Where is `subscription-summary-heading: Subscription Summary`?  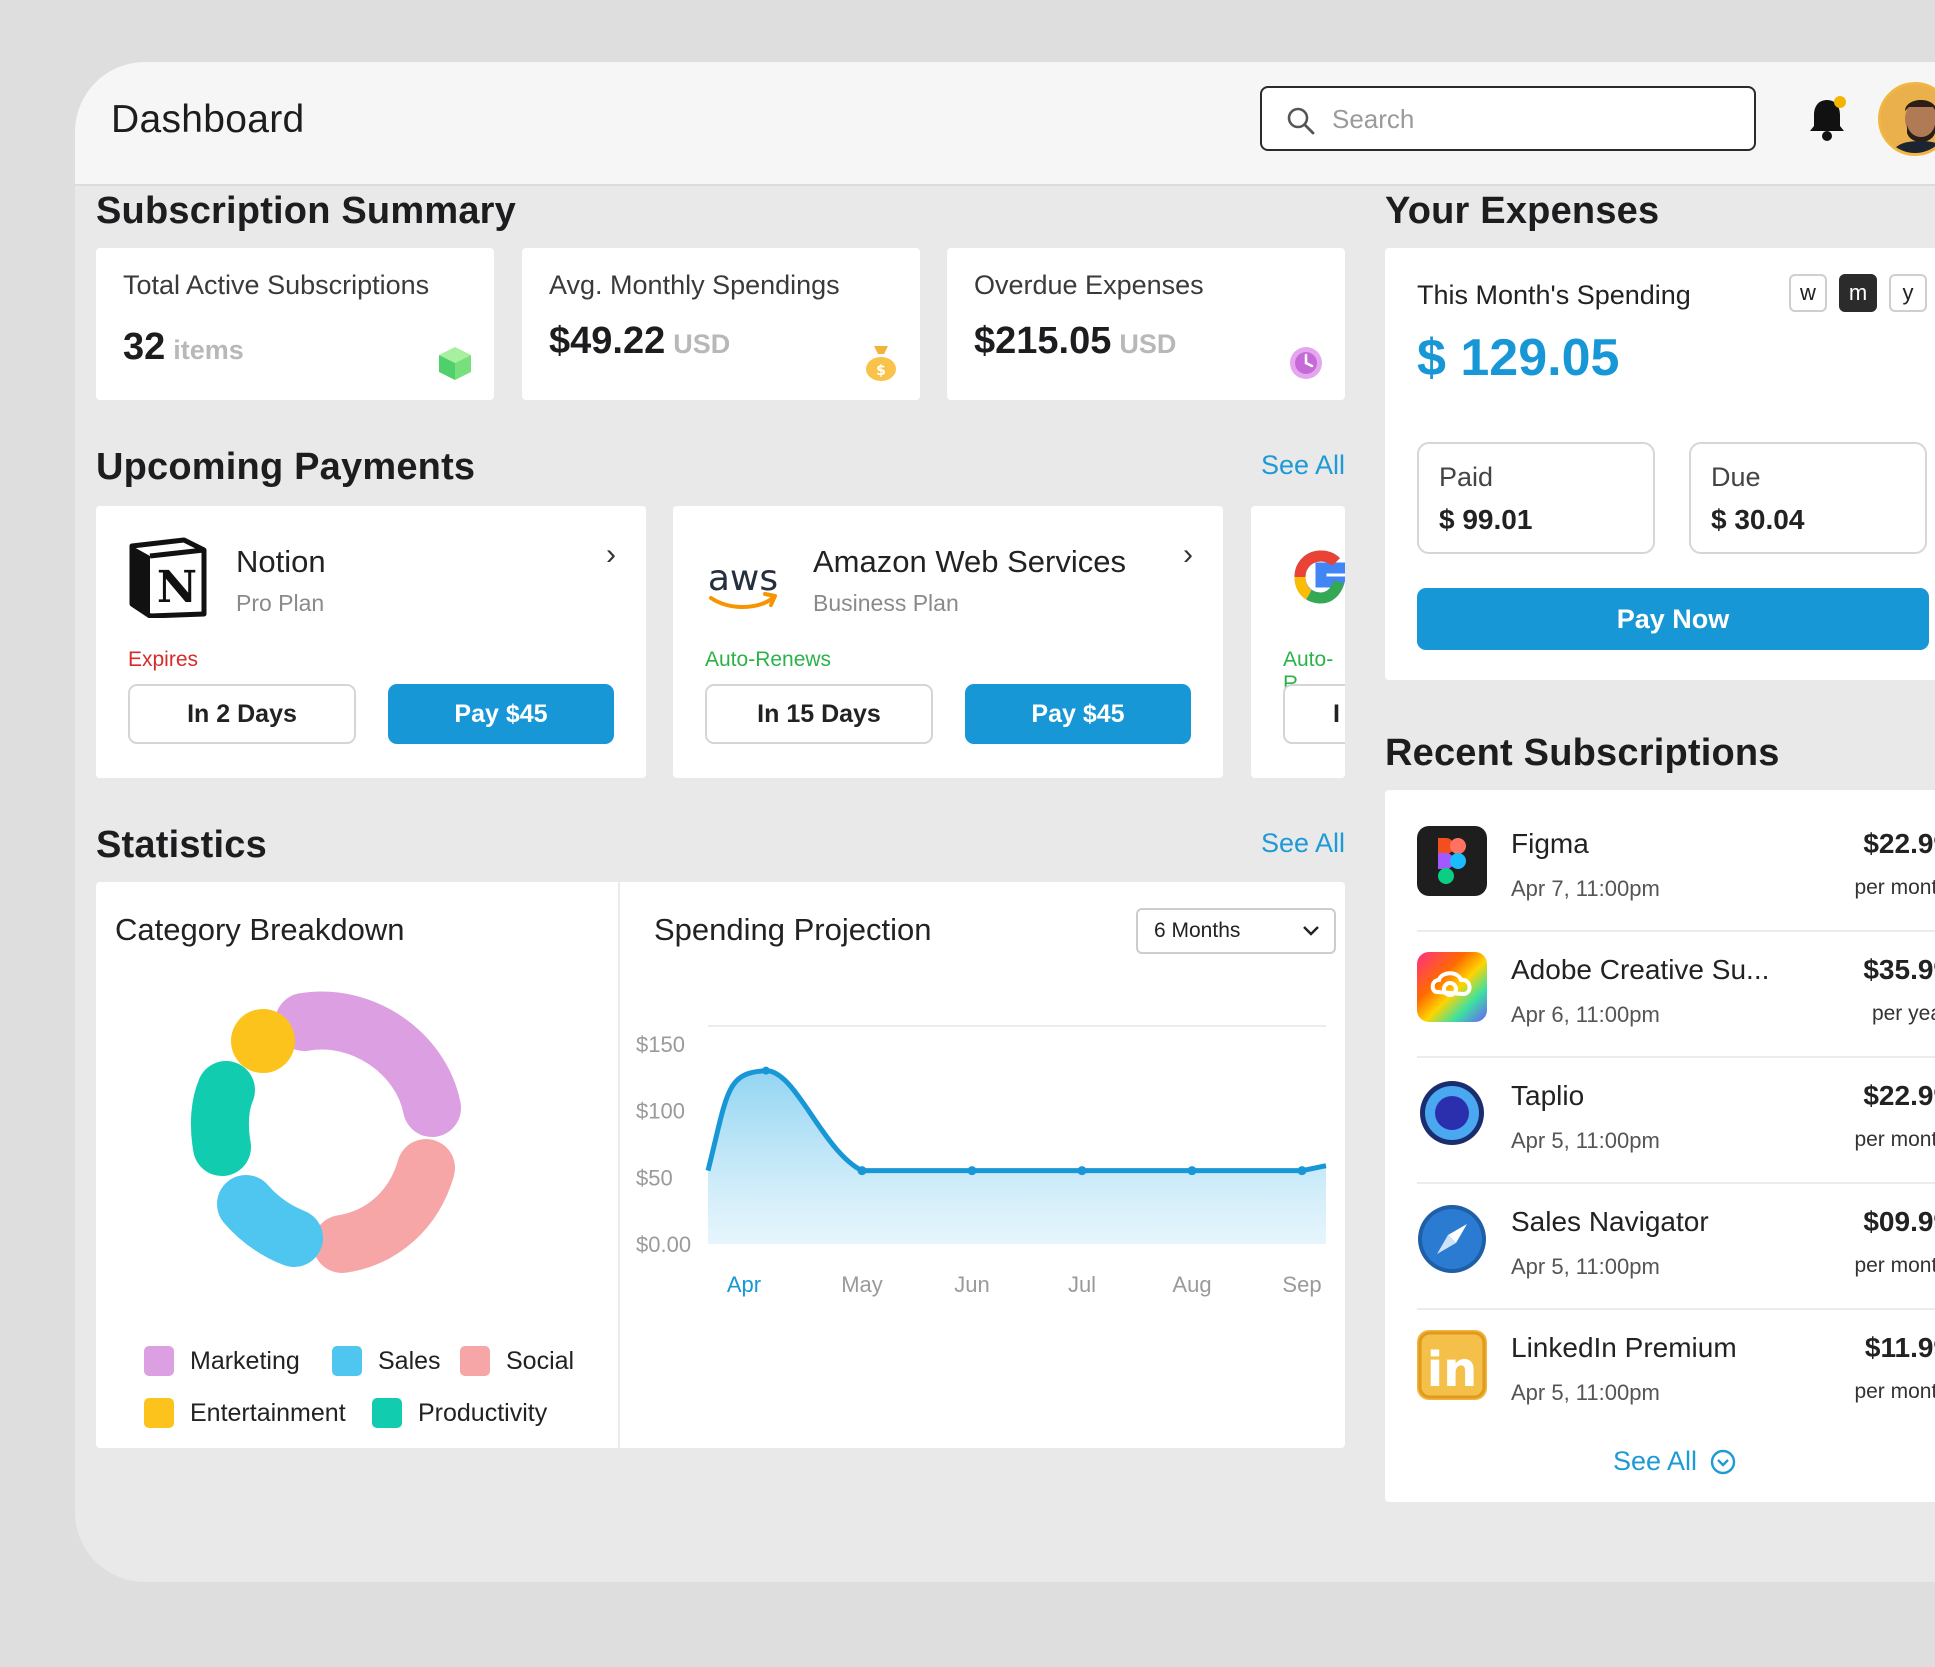 subscription-summary-heading: Subscription Summary is located at coordinates (306, 211).